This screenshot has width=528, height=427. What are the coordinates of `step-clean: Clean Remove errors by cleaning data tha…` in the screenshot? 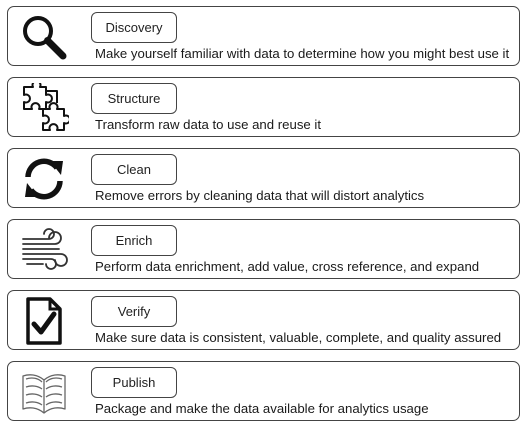 It's located at (263, 178).